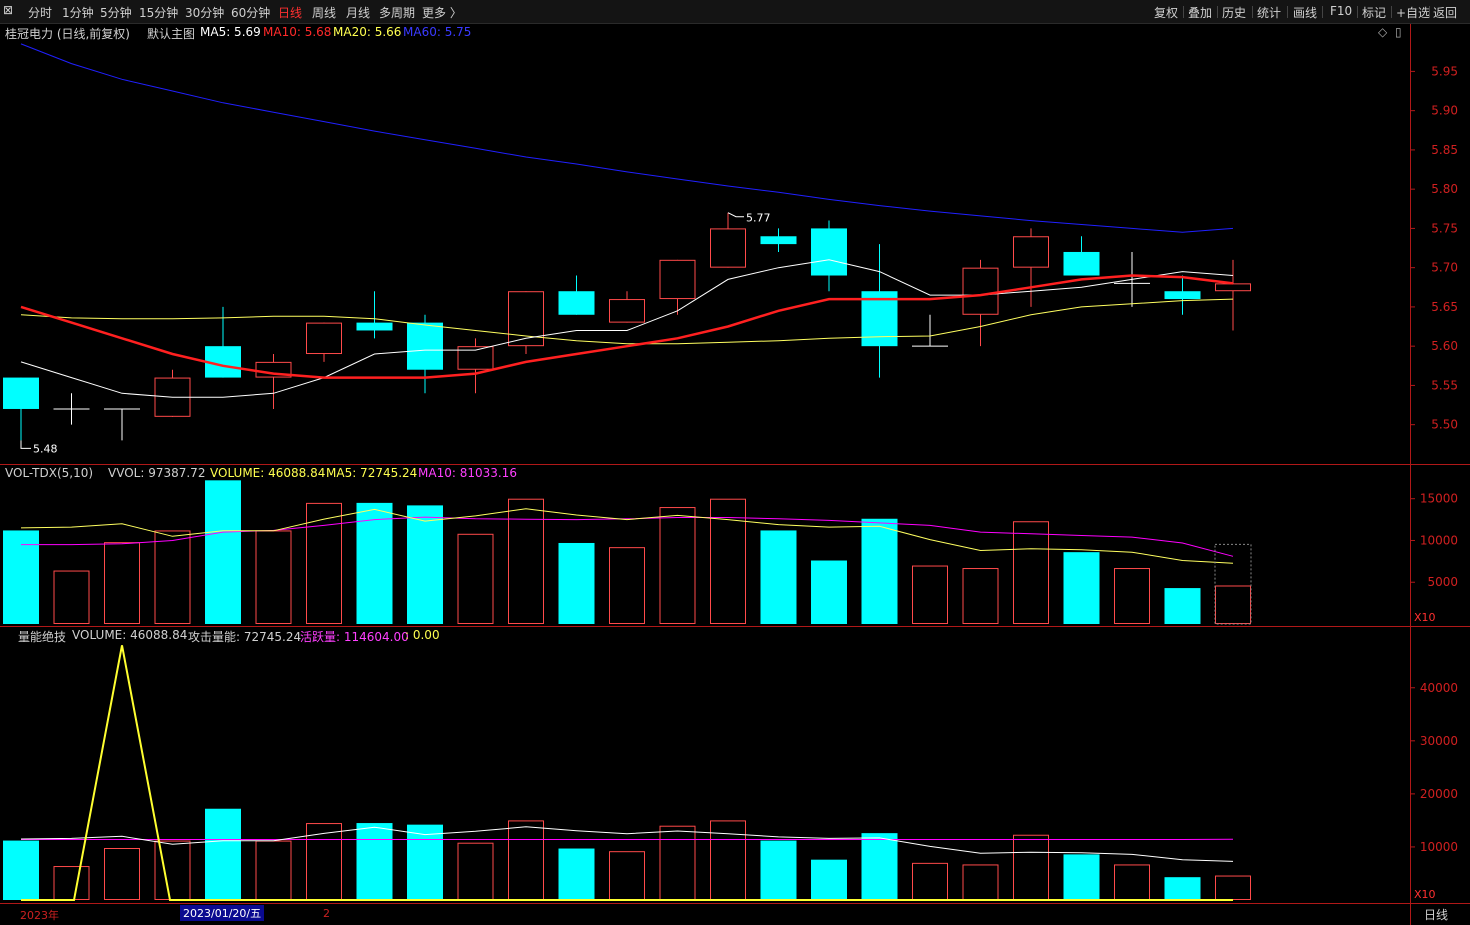 This screenshot has width=1470, height=925. I want to click on ma5-line, so click(627, 328).